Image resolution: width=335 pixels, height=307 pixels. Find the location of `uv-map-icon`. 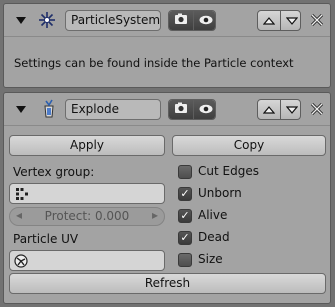

uv-map-icon is located at coordinates (21, 262).